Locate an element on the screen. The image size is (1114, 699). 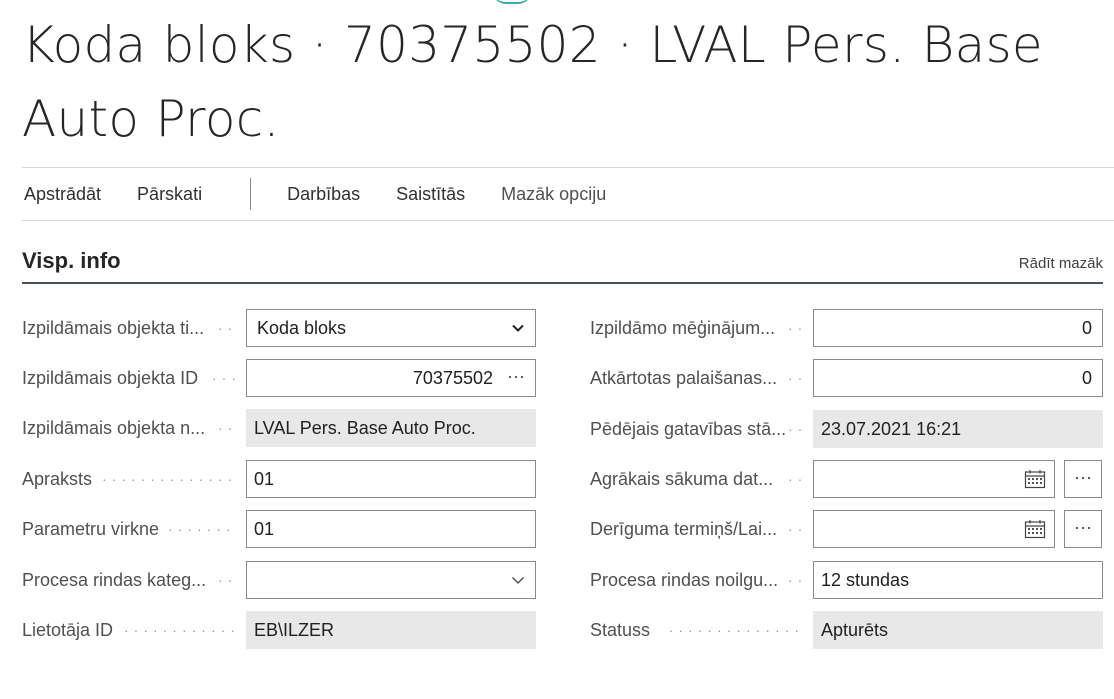
fewer-options-button: Mazāk opciju is located at coordinates (561, 194).